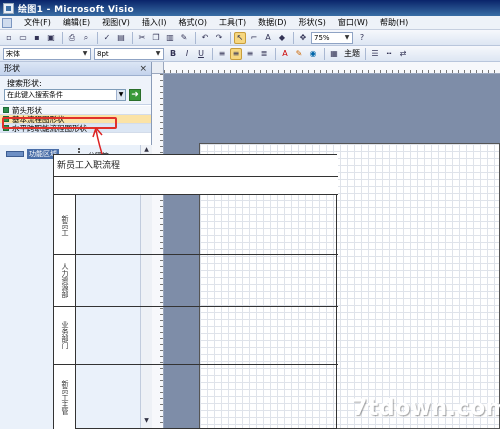 Image resolution: width=500 pixels, height=429 pixels. Describe the element at coordinates (65, 225) in the screenshot. I see `lane-label-new-employee: 新员工` at that location.